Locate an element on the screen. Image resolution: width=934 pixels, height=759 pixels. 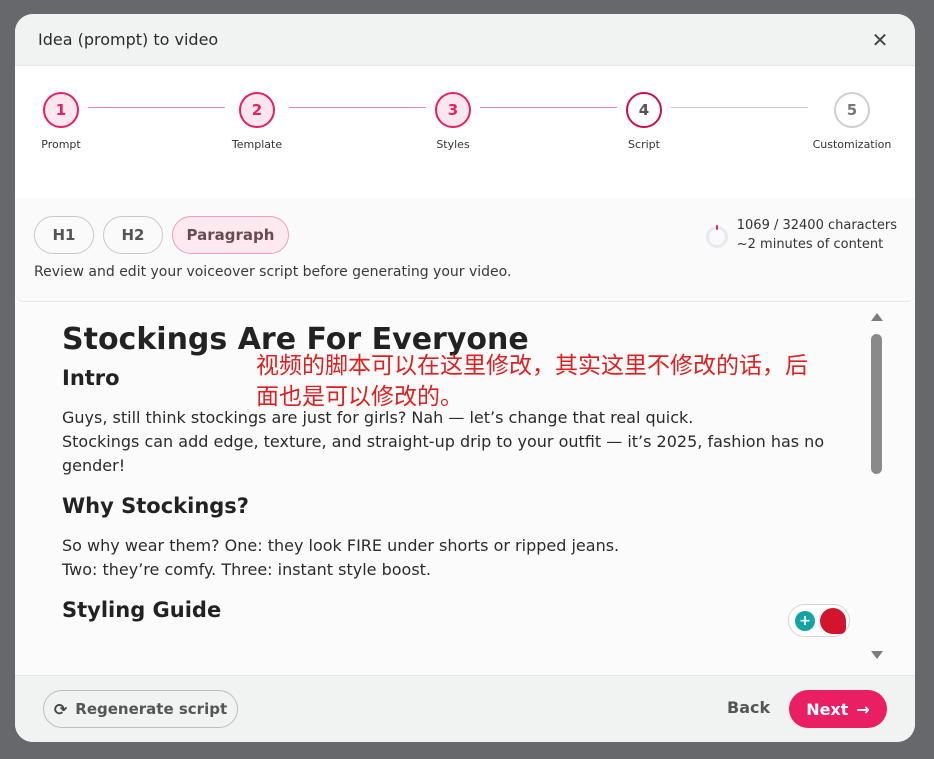
dialog-header: Idea (prompt) to video ✕ is located at coordinates (465, 40).